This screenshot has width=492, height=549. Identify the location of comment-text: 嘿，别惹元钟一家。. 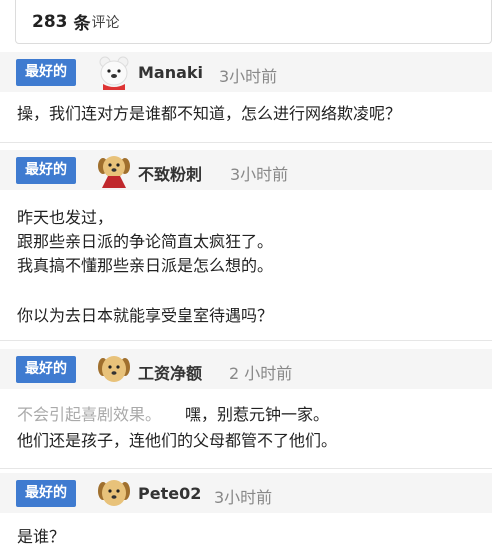
(257, 414).